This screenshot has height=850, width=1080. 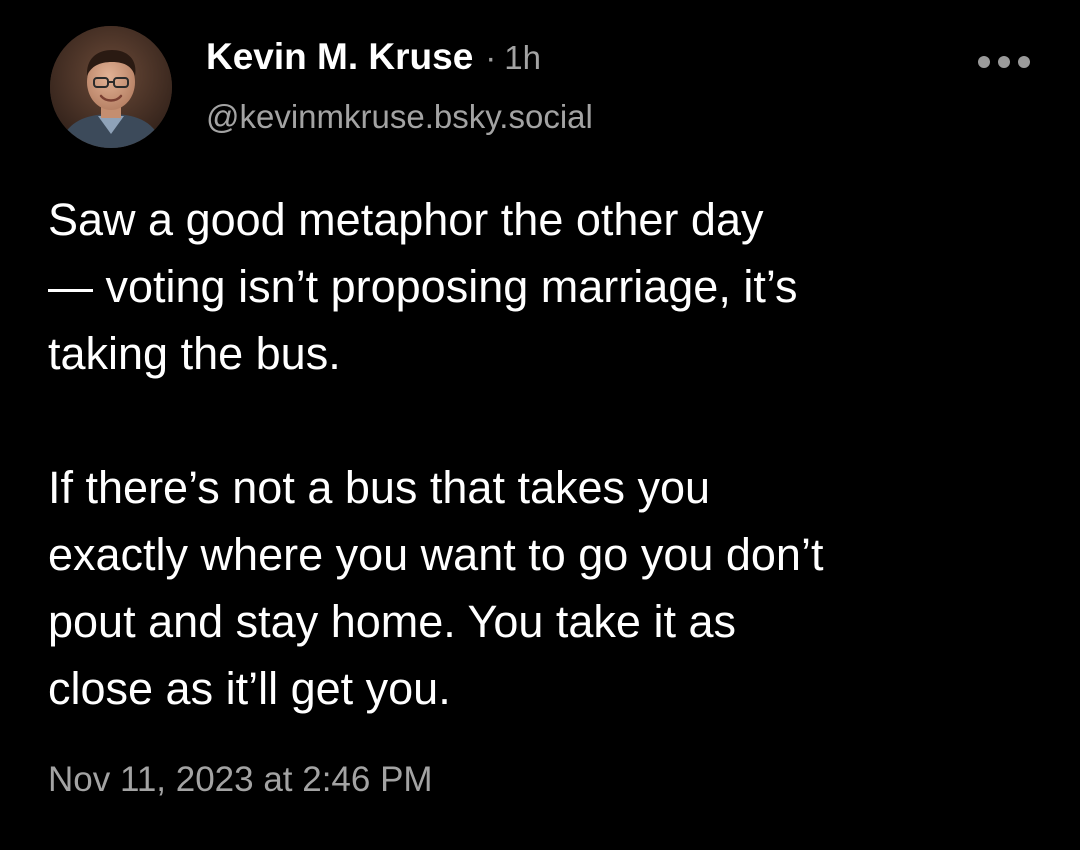 What do you see at coordinates (423, 286) in the screenshot?
I see `post-text-line: — voting isn’t proposing marriage, it’s` at bounding box center [423, 286].